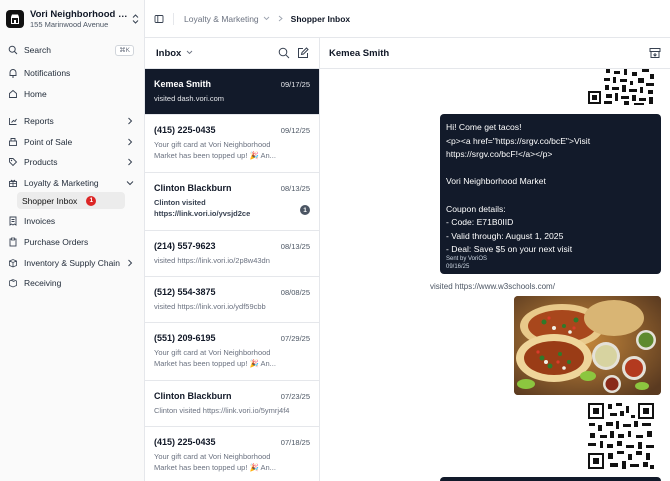 This screenshot has width=670, height=481. What do you see at coordinates (13, 263) in the screenshot?
I see `box-icon` at bounding box center [13, 263].